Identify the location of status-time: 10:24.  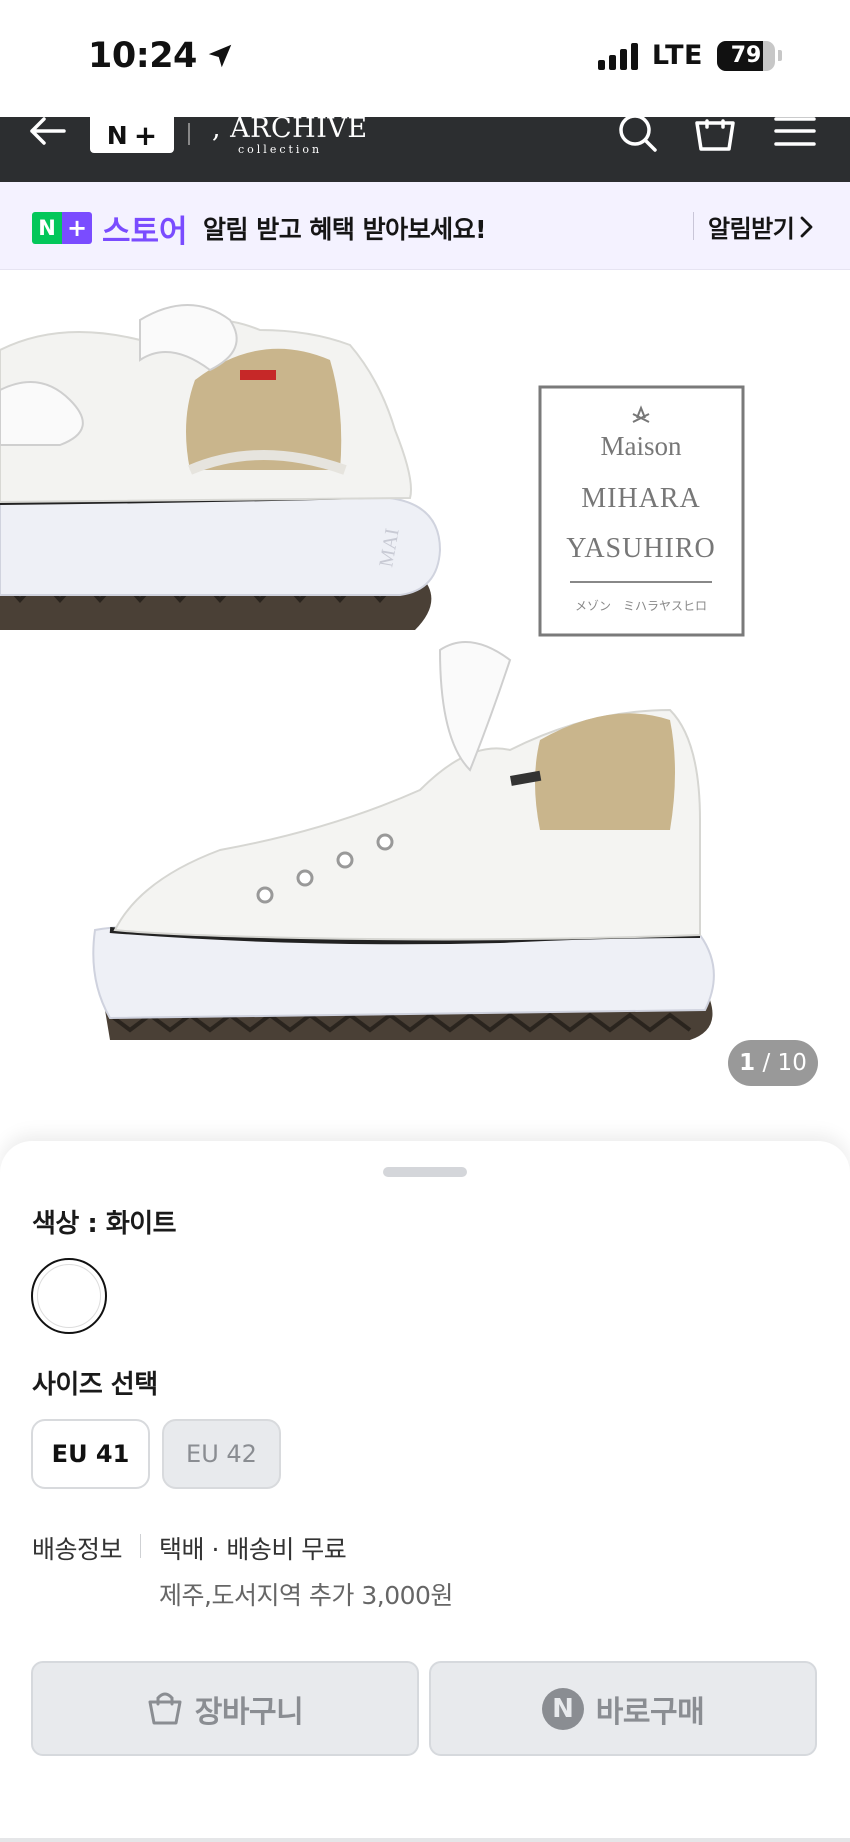
(161, 56).